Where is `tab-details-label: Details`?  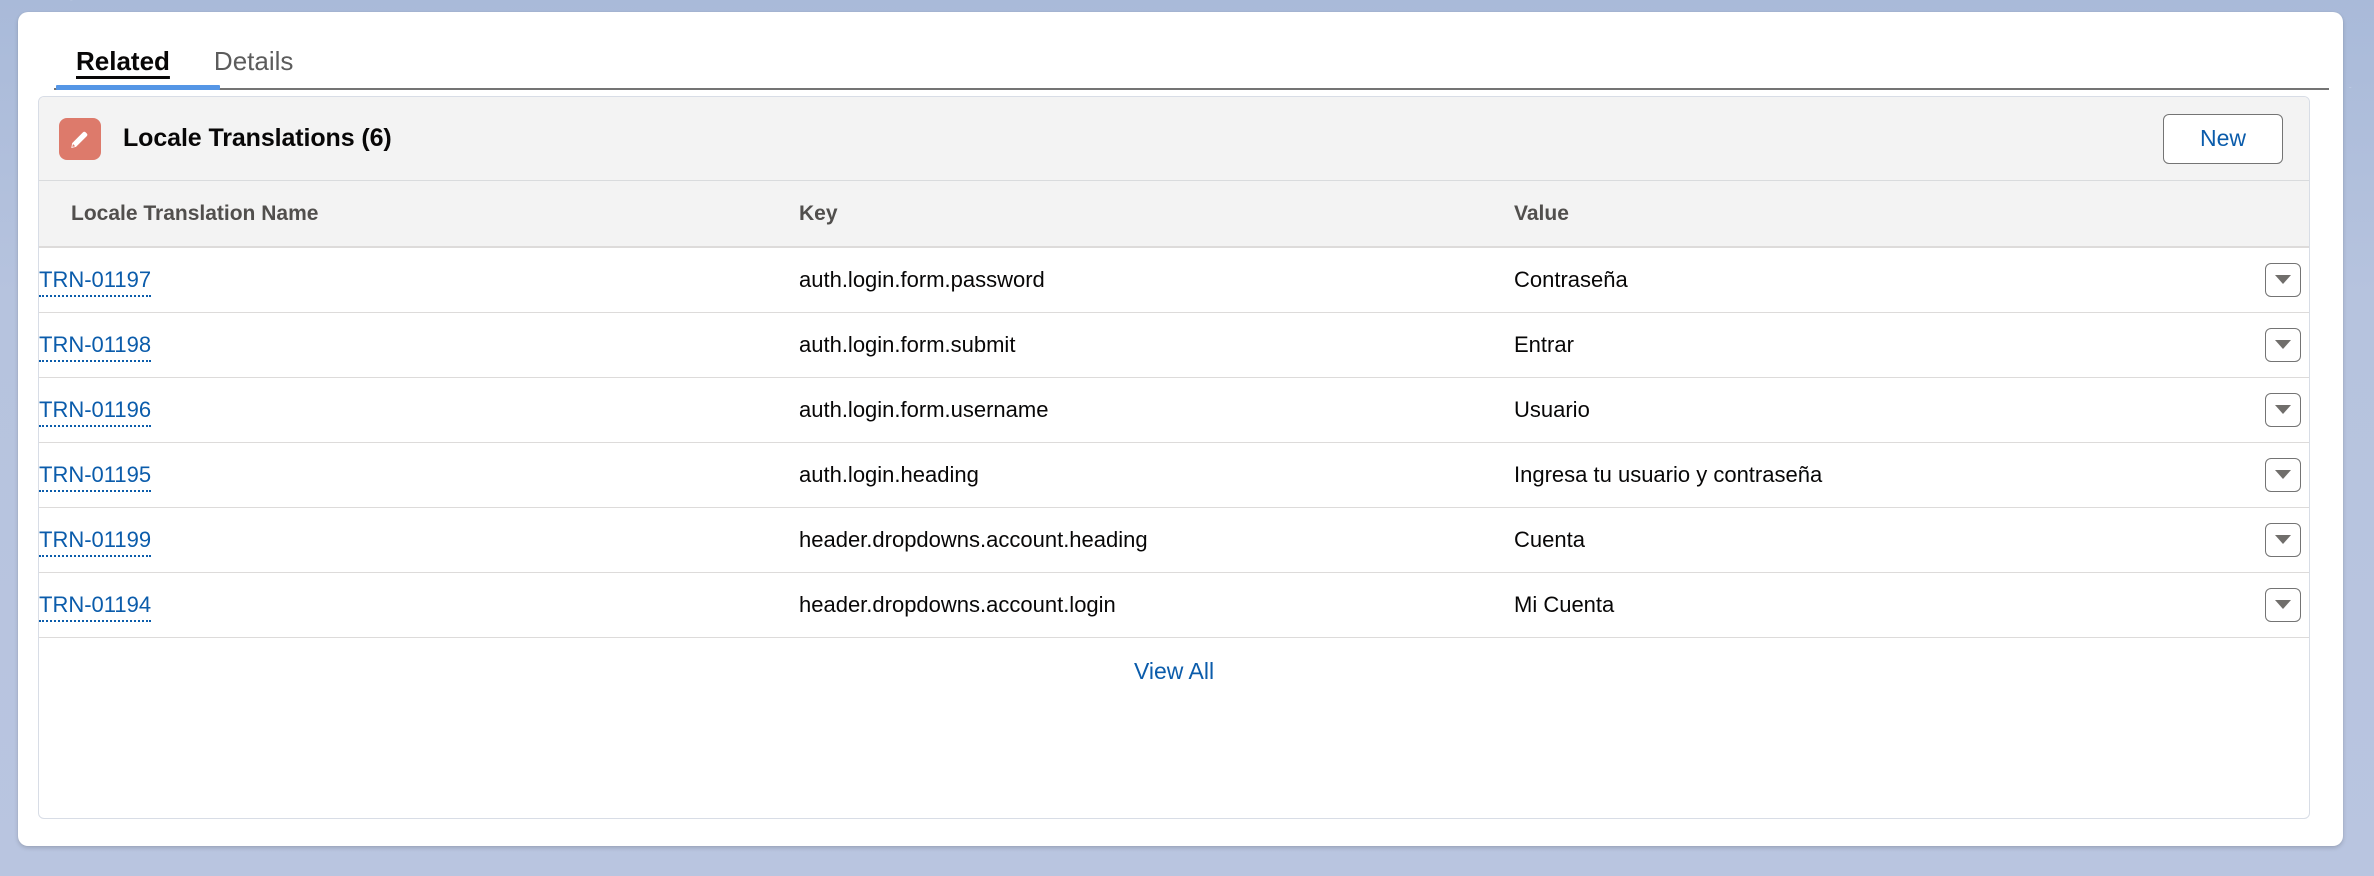 tab-details-label: Details is located at coordinates (253, 61).